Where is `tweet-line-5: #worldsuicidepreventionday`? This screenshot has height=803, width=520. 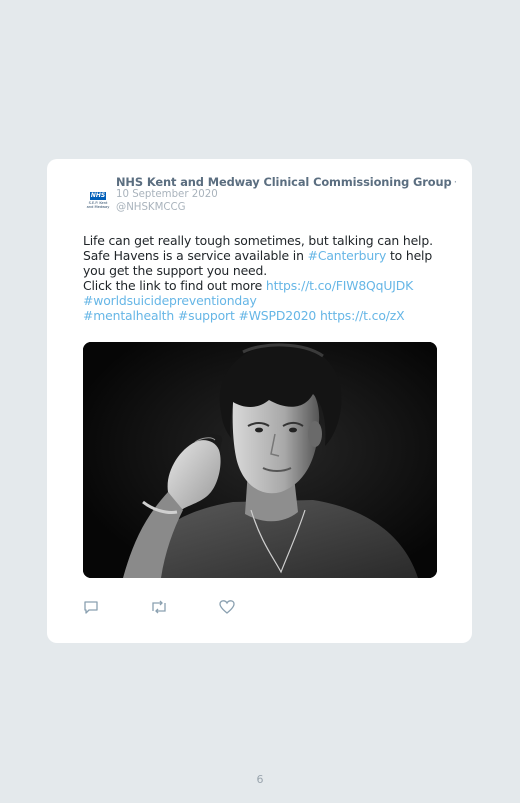
tweet-line-5: #worldsuicidepreventionday is located at coordinates (263, 300).